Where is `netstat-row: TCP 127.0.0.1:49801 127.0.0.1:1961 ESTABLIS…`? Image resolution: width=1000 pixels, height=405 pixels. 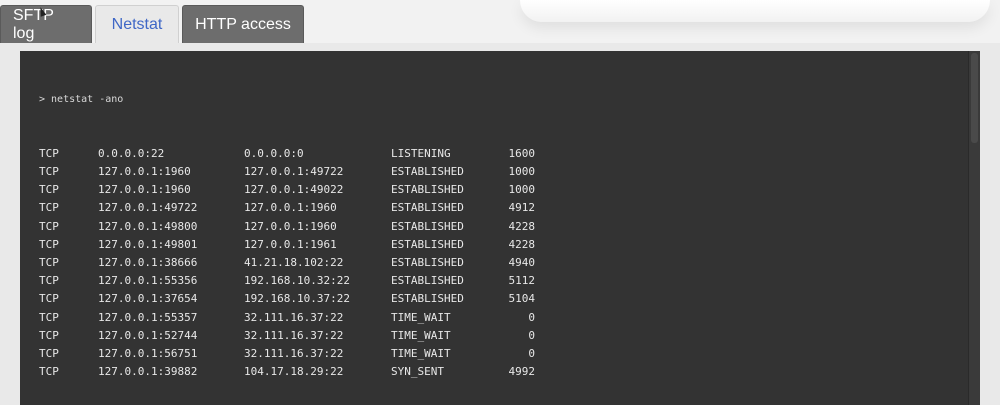
netstat-row: TCP 127.0.0.1:49801 127.0.0.1:1961 ESTABLIS… is located at coordinates (287, 245).